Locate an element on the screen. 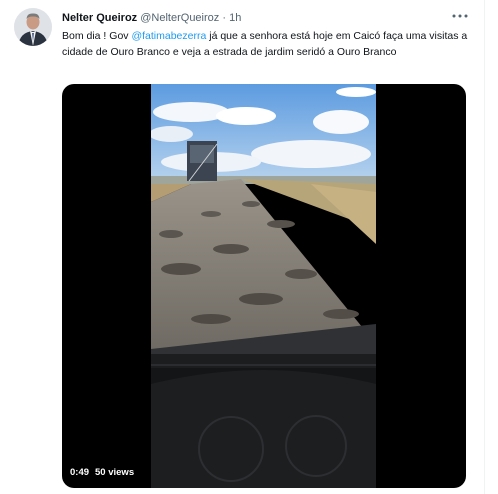 The width and height of the screenshot is (498, 494). video-info: 0:49 50 views is located at coordinates (102, 472).